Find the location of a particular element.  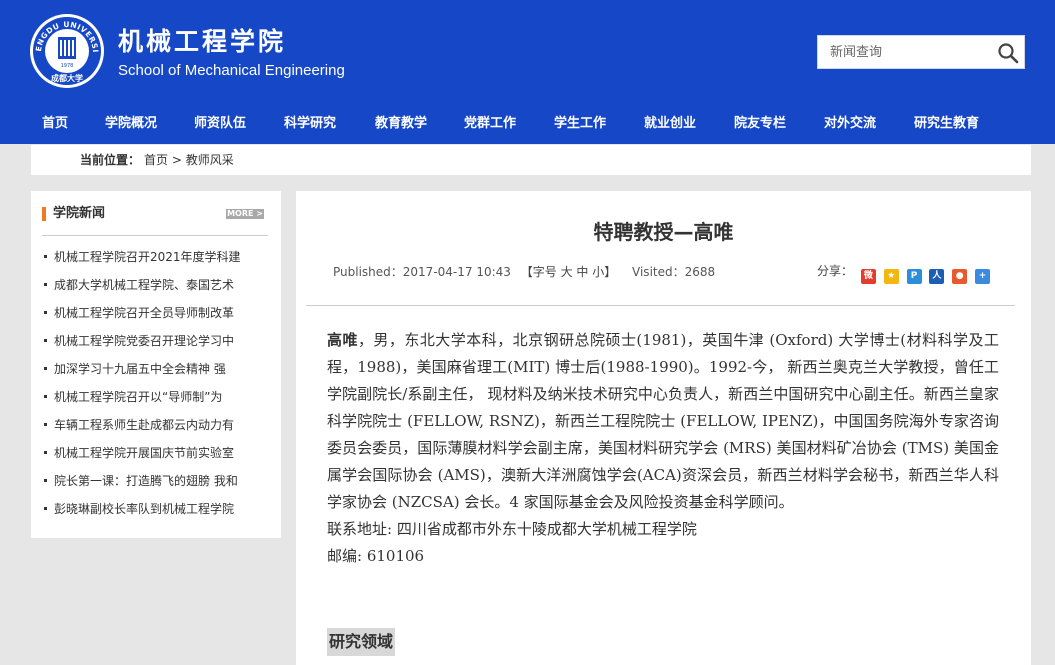

more-share-icon: + is located at coordinates (982, 276).